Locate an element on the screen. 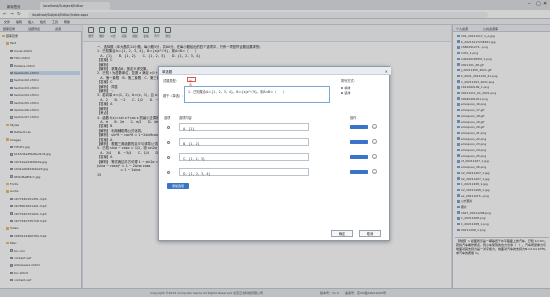 This screenshot has height=297, width=550. options-header: 选项 is located at coordinates (167, 118).